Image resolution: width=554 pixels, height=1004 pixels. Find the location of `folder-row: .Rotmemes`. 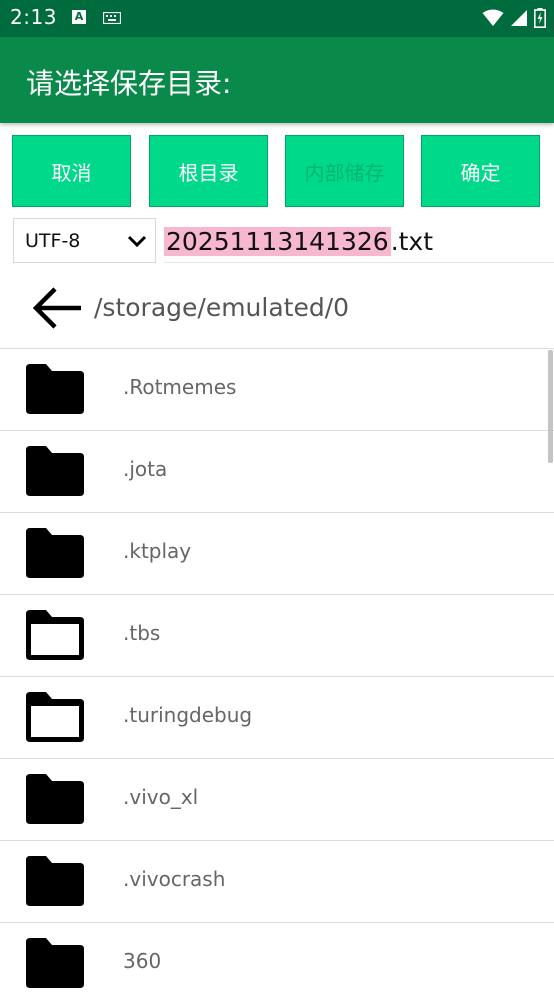

folder-row: .Rotmemes is located at coordinates (277, 389).